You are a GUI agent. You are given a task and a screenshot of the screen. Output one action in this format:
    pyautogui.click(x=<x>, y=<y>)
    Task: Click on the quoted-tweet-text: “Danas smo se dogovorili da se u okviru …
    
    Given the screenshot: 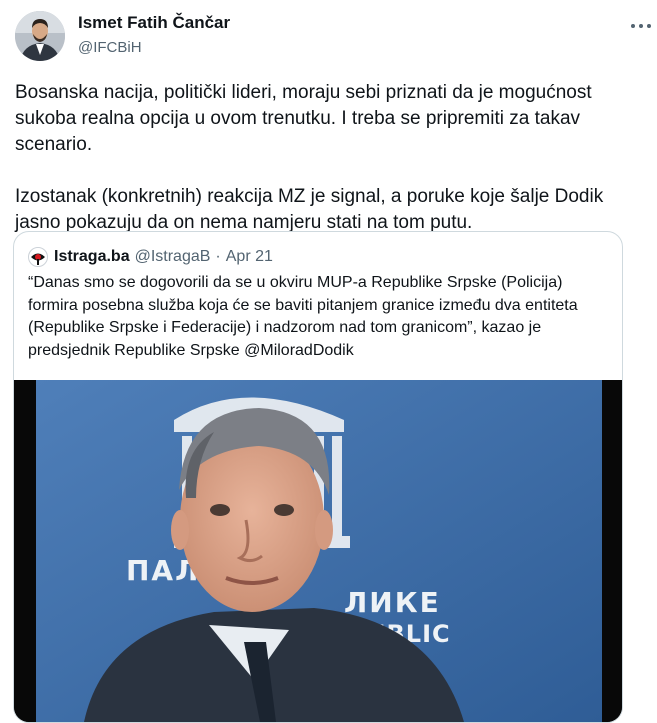 What is the action you would take?
    pyautogui.click(x=303, y=316)
    